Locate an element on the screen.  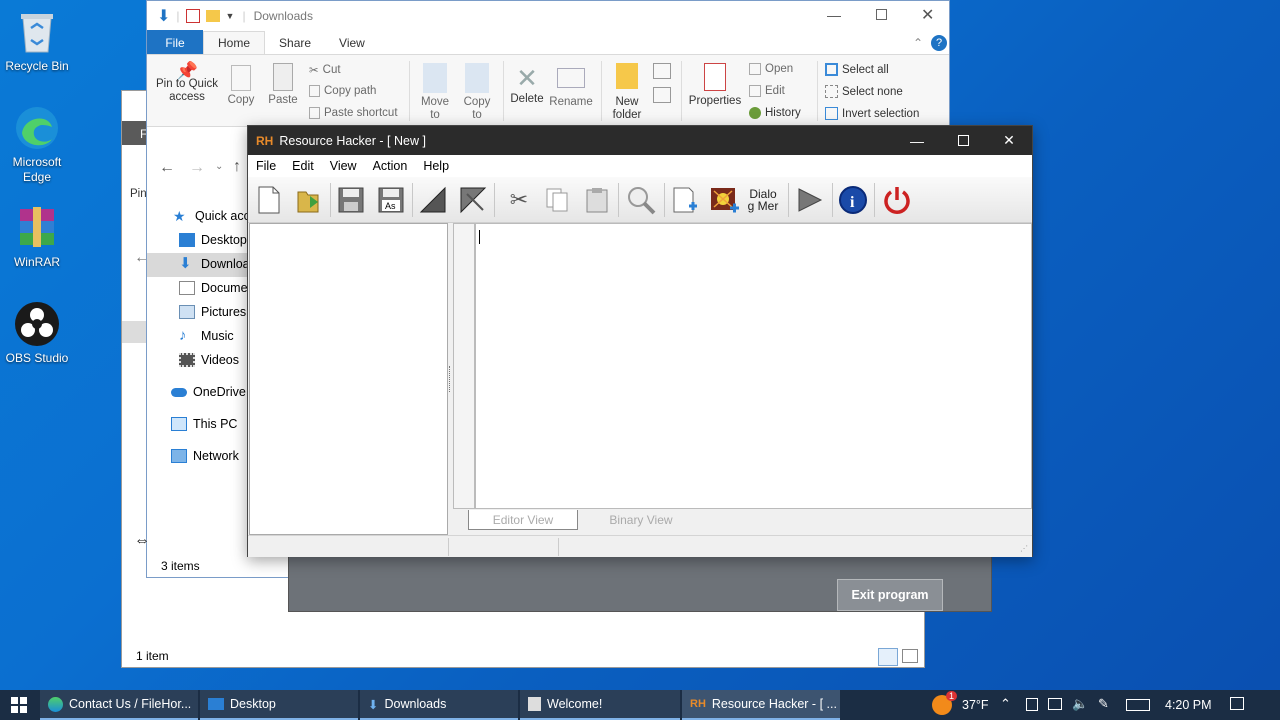
add-image-icon is located at coordinates (725, 200).